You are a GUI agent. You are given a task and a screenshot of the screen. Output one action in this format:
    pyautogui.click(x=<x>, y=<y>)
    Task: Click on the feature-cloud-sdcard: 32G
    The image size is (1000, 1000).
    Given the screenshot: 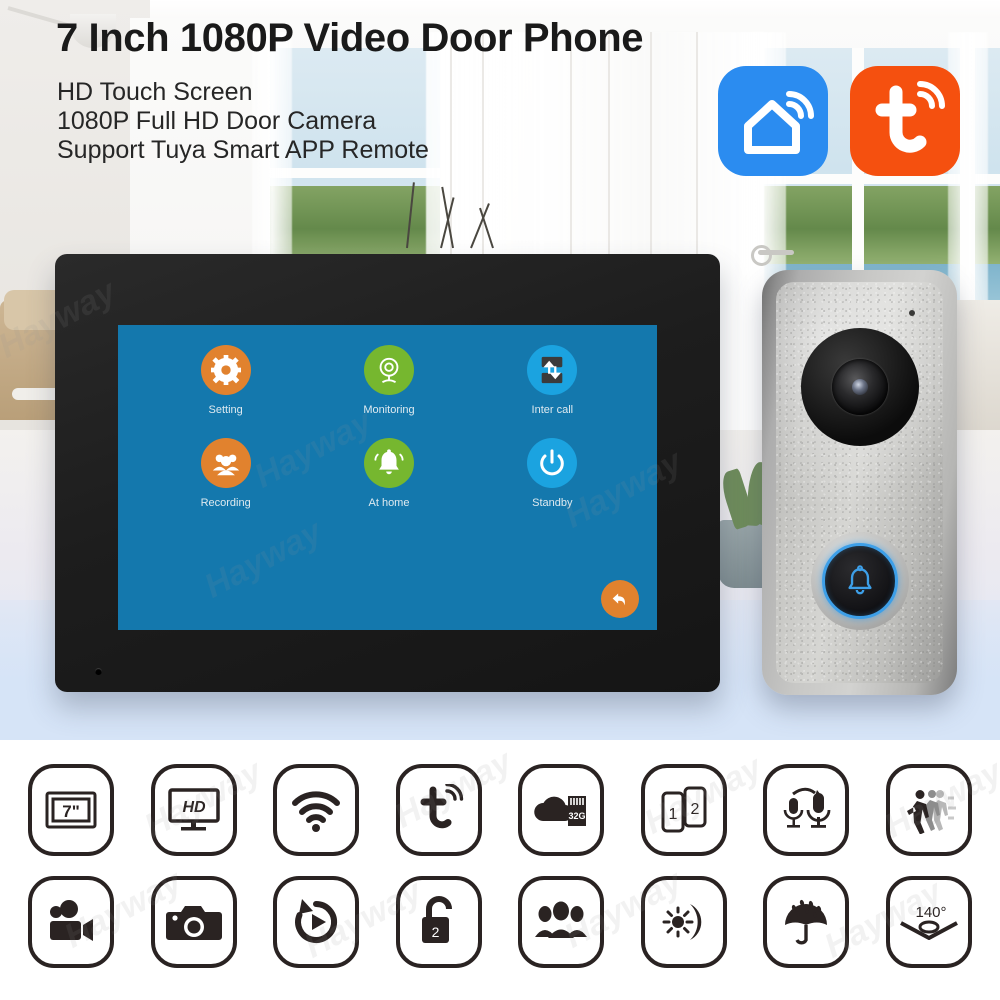 What is the action you would take?
    pyautogui.click(x=561, y=810)
    